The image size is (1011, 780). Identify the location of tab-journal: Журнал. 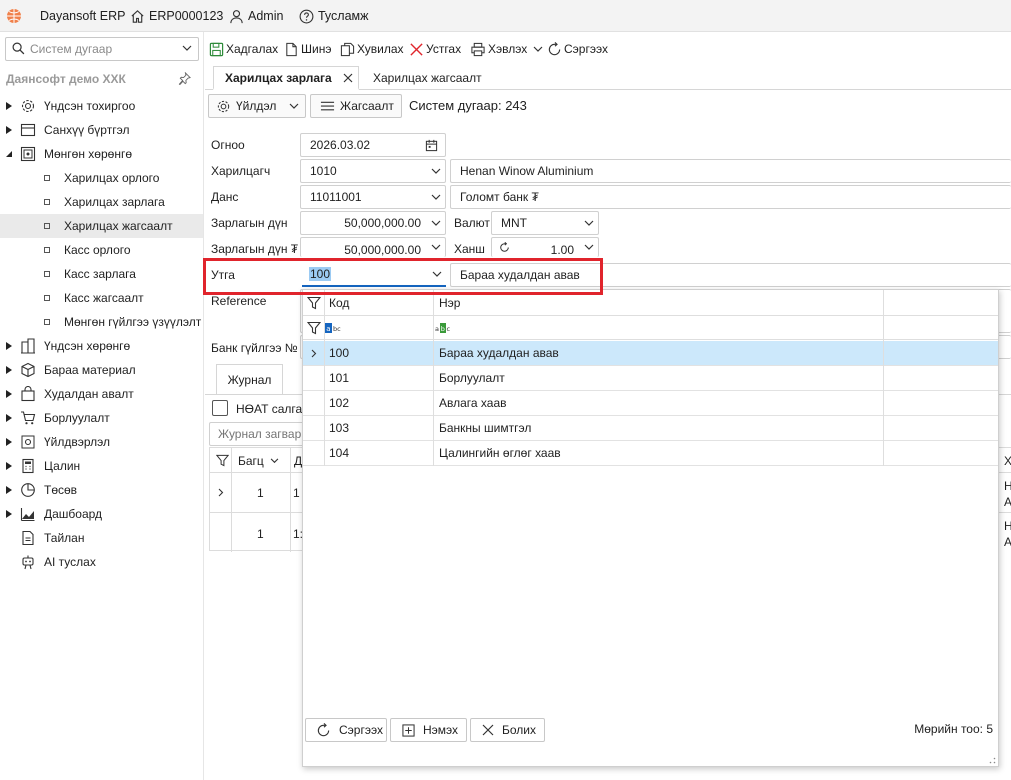
(249, 379).